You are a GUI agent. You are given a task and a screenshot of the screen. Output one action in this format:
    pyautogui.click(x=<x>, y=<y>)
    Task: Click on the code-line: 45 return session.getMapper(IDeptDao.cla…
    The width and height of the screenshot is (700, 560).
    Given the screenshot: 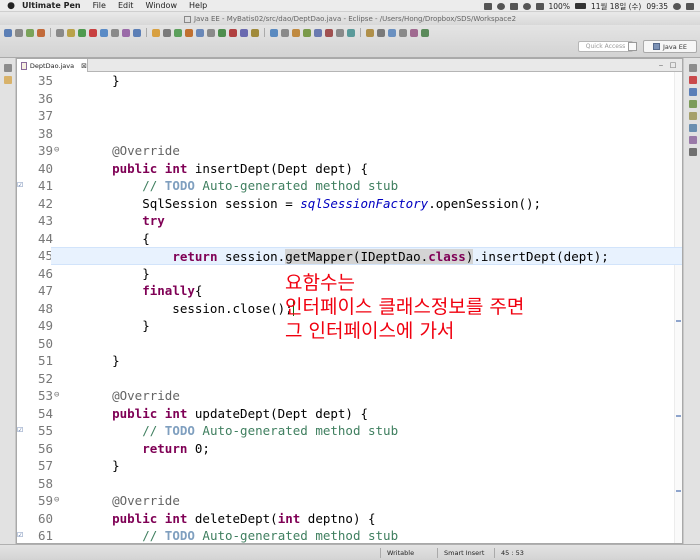 What is the action you would take?
    pyautogui.click(x=349, y=256)
    